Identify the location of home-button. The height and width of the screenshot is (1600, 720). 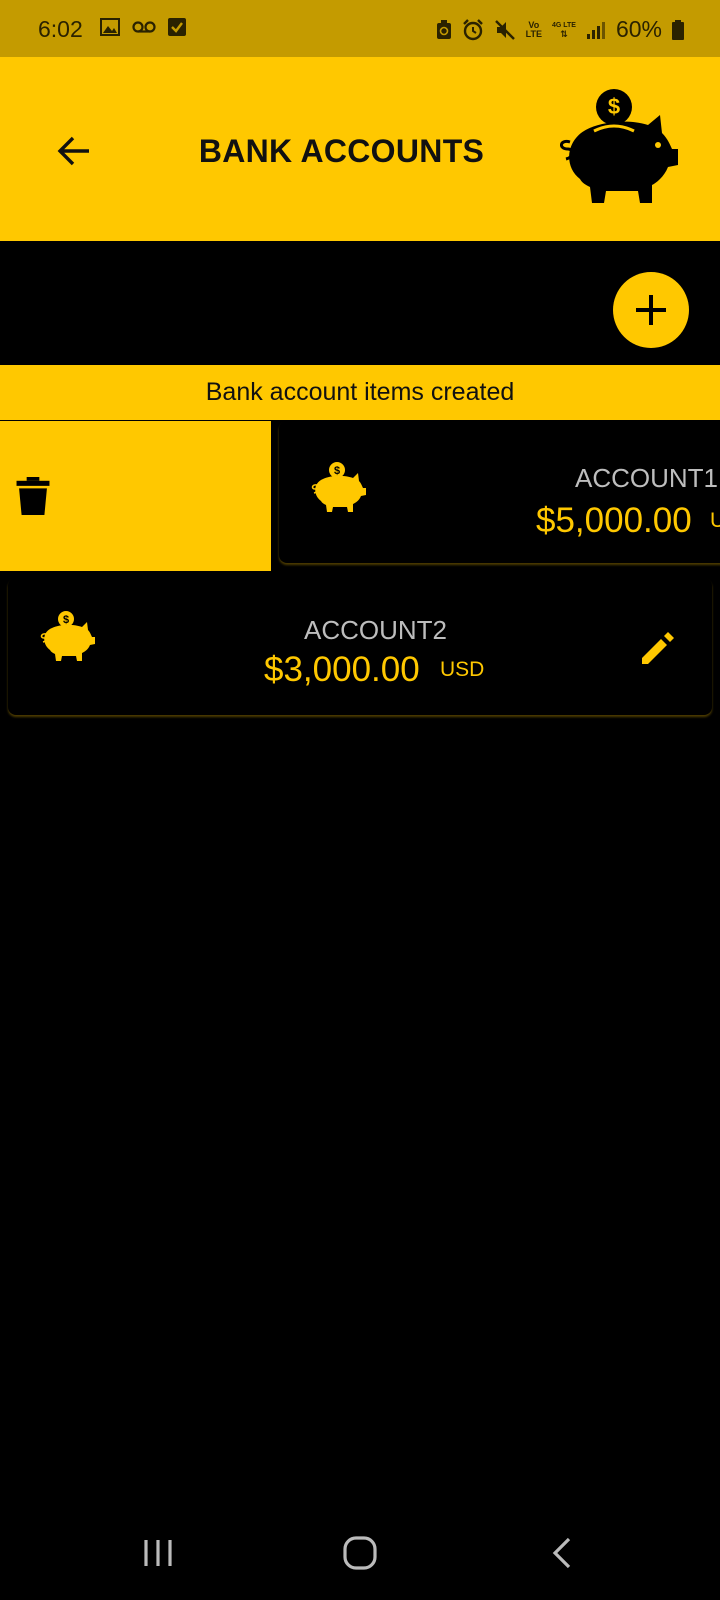
(360, 1553).